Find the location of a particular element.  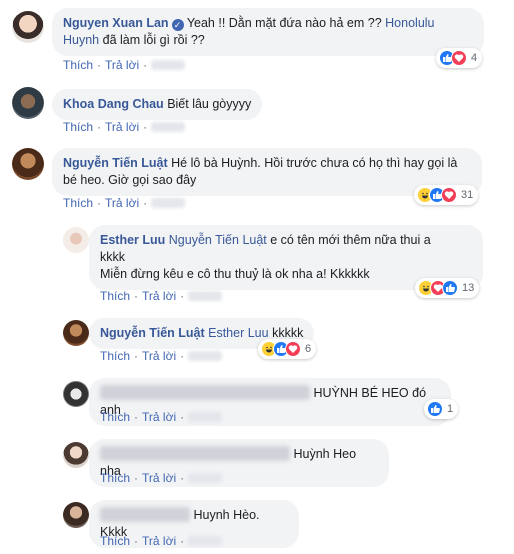

reaction-count: 13 is located at coordinates (468, 288).